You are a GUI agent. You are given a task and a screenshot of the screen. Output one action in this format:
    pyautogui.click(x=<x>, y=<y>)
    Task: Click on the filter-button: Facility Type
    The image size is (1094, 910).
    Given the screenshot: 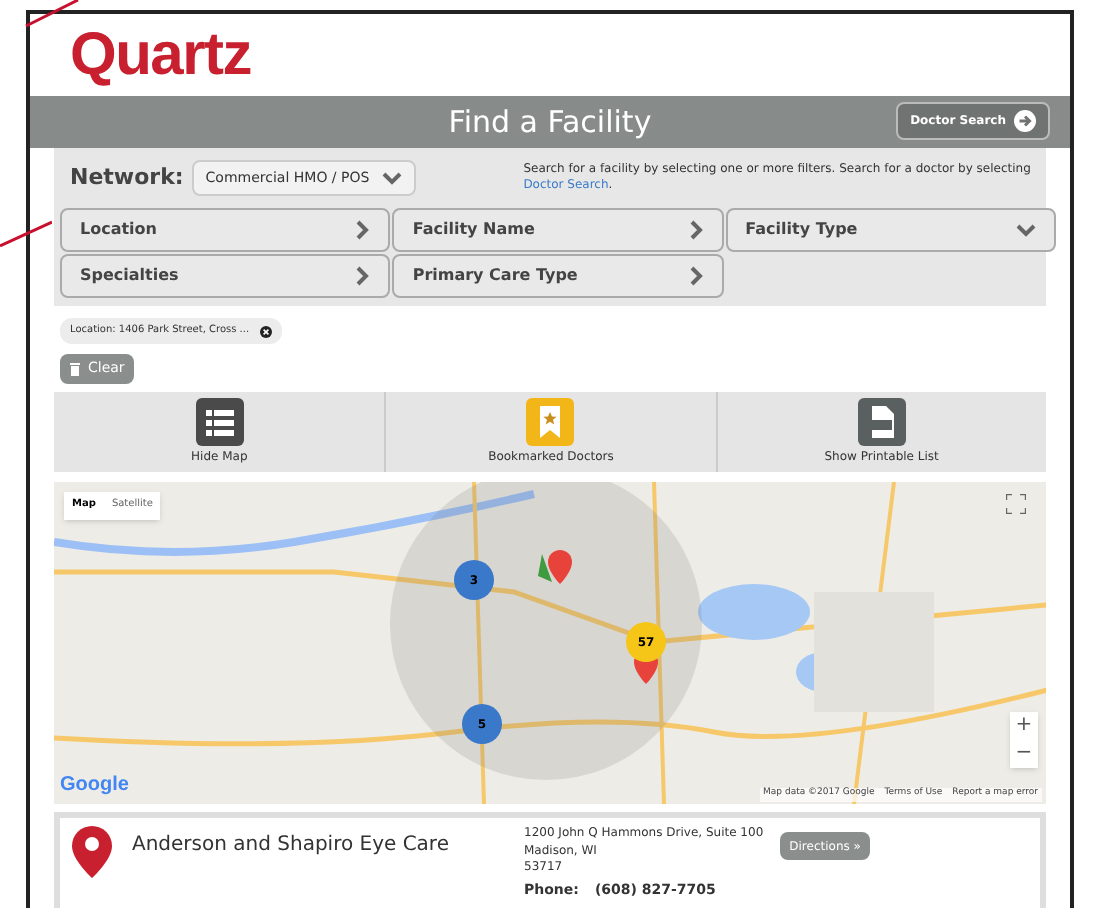 What is the action you would take?
    pyautogui.click(x=890, y=230)
    